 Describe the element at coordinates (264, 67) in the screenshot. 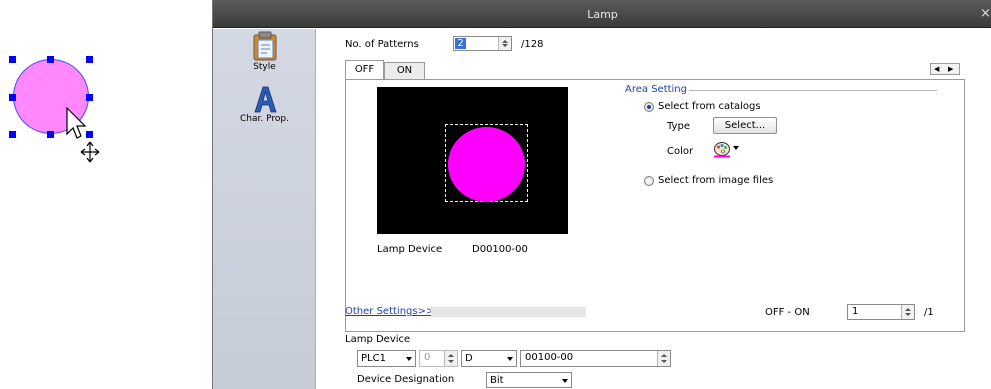

I see `sidebar-item-label: Style` at that location.